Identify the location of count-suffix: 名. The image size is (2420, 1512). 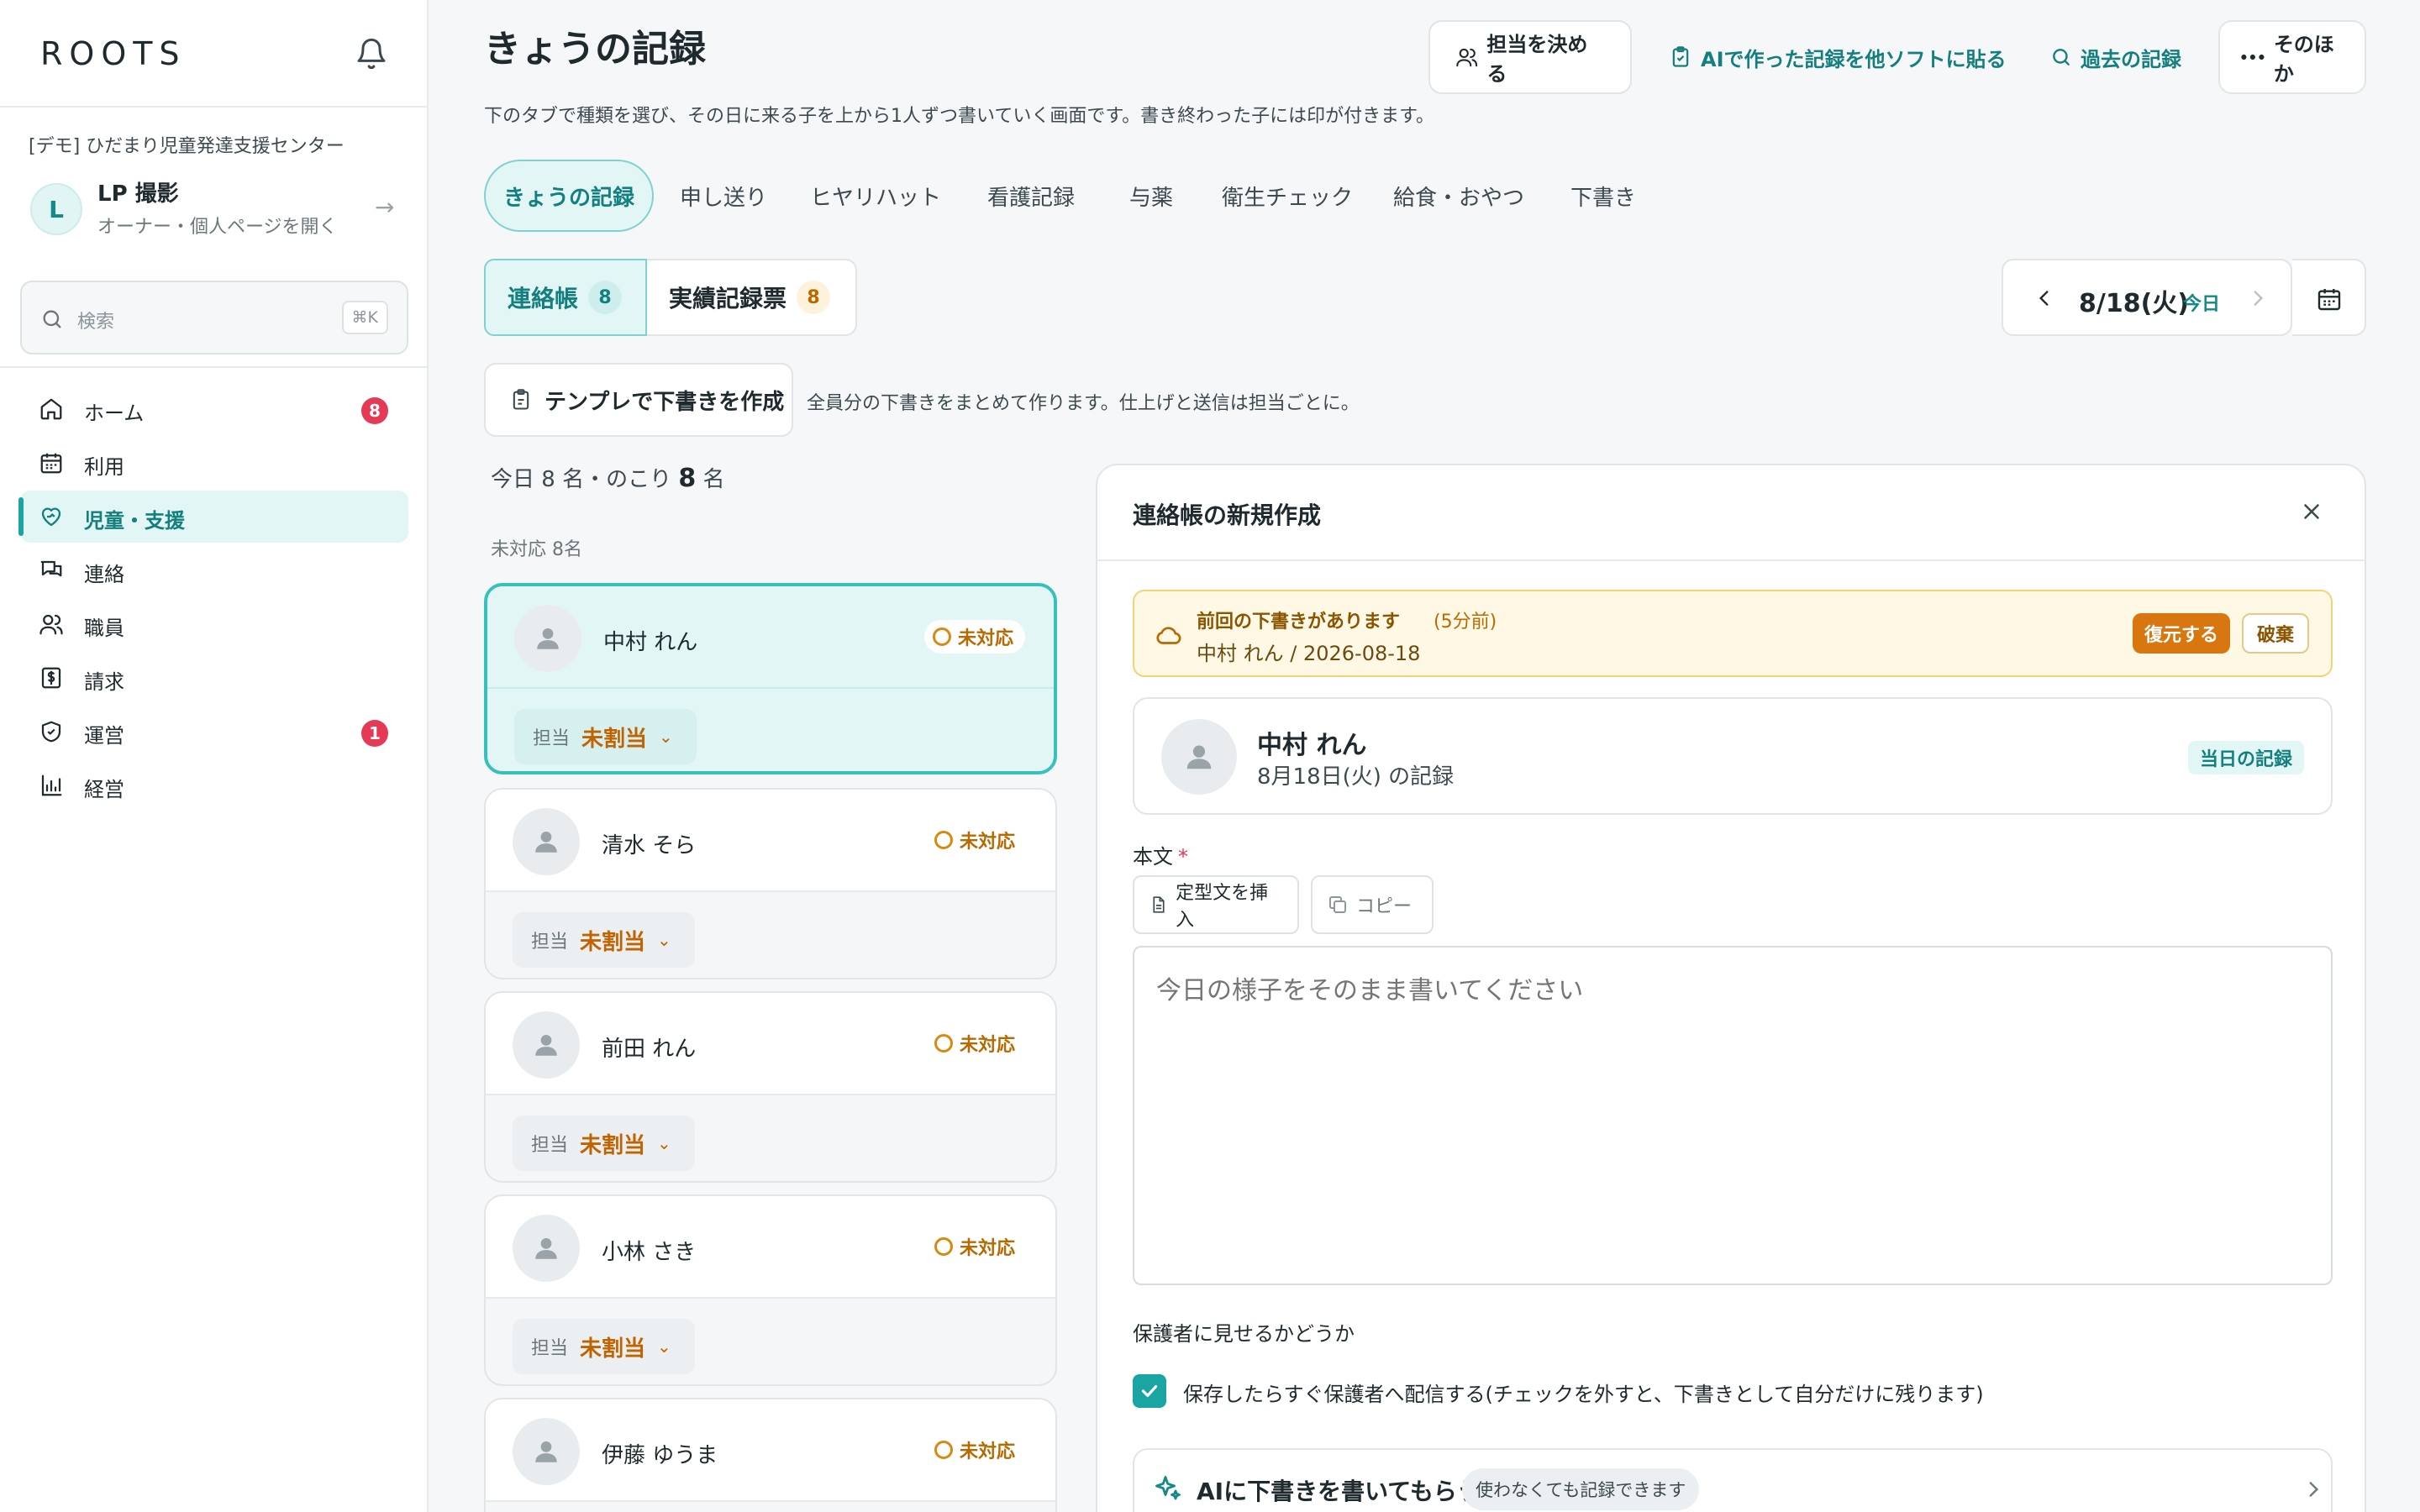
(713, 479).